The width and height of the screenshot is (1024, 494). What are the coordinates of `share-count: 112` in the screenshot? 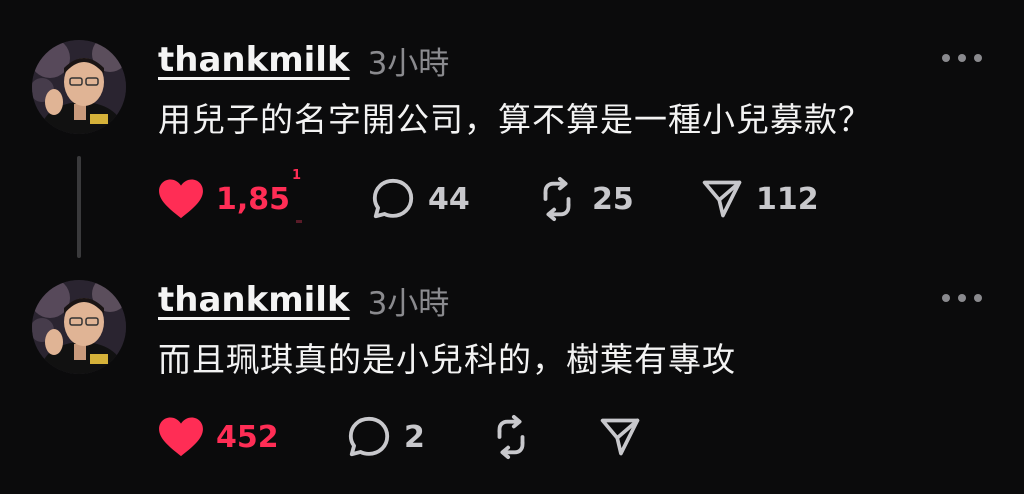 It's located at (787, 199).